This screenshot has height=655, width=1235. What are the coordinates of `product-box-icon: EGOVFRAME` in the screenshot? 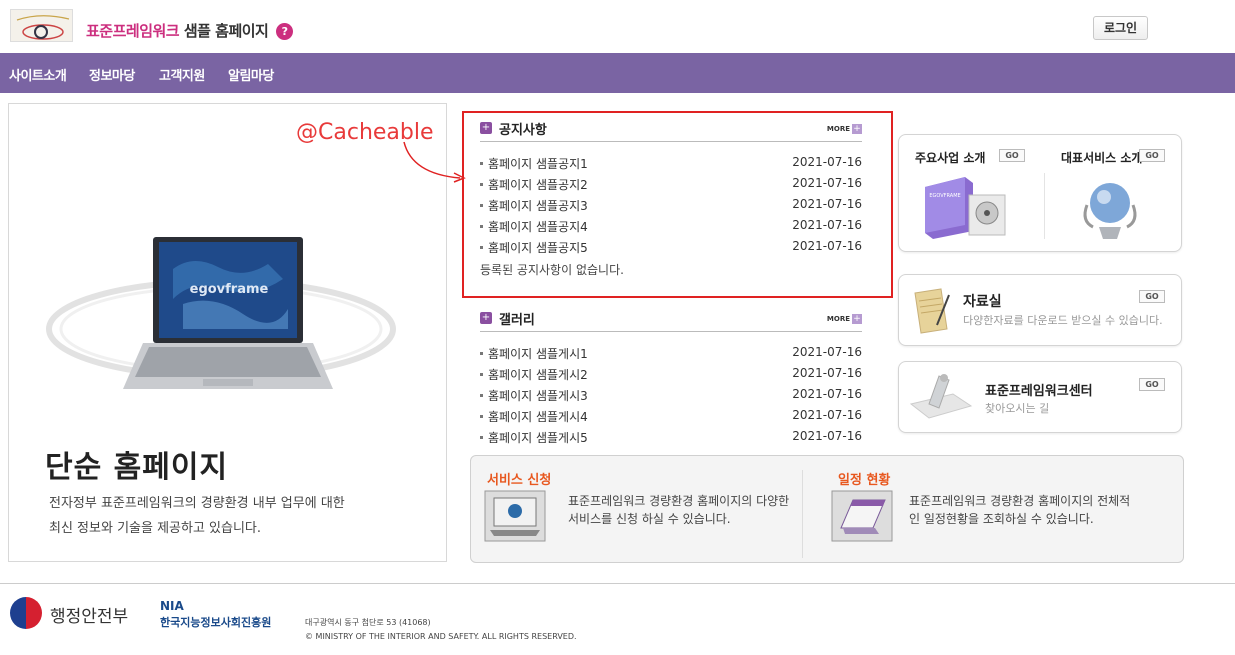 It's located at (965, 208).